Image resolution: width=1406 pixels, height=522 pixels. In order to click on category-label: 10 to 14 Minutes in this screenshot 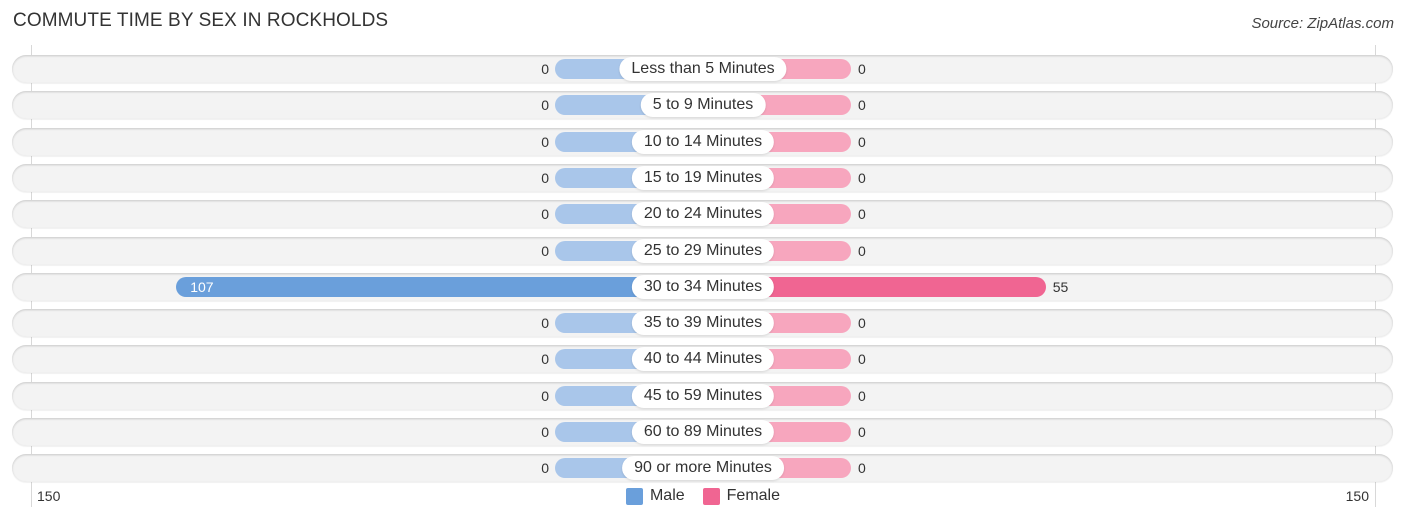, I will do `click(703, 141)`.